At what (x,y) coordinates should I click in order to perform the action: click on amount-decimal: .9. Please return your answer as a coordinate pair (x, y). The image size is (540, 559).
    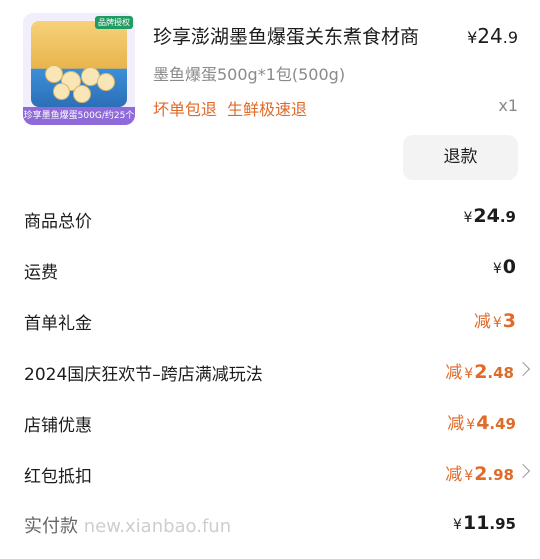
    Looking at the image, I should click on (507, 217).